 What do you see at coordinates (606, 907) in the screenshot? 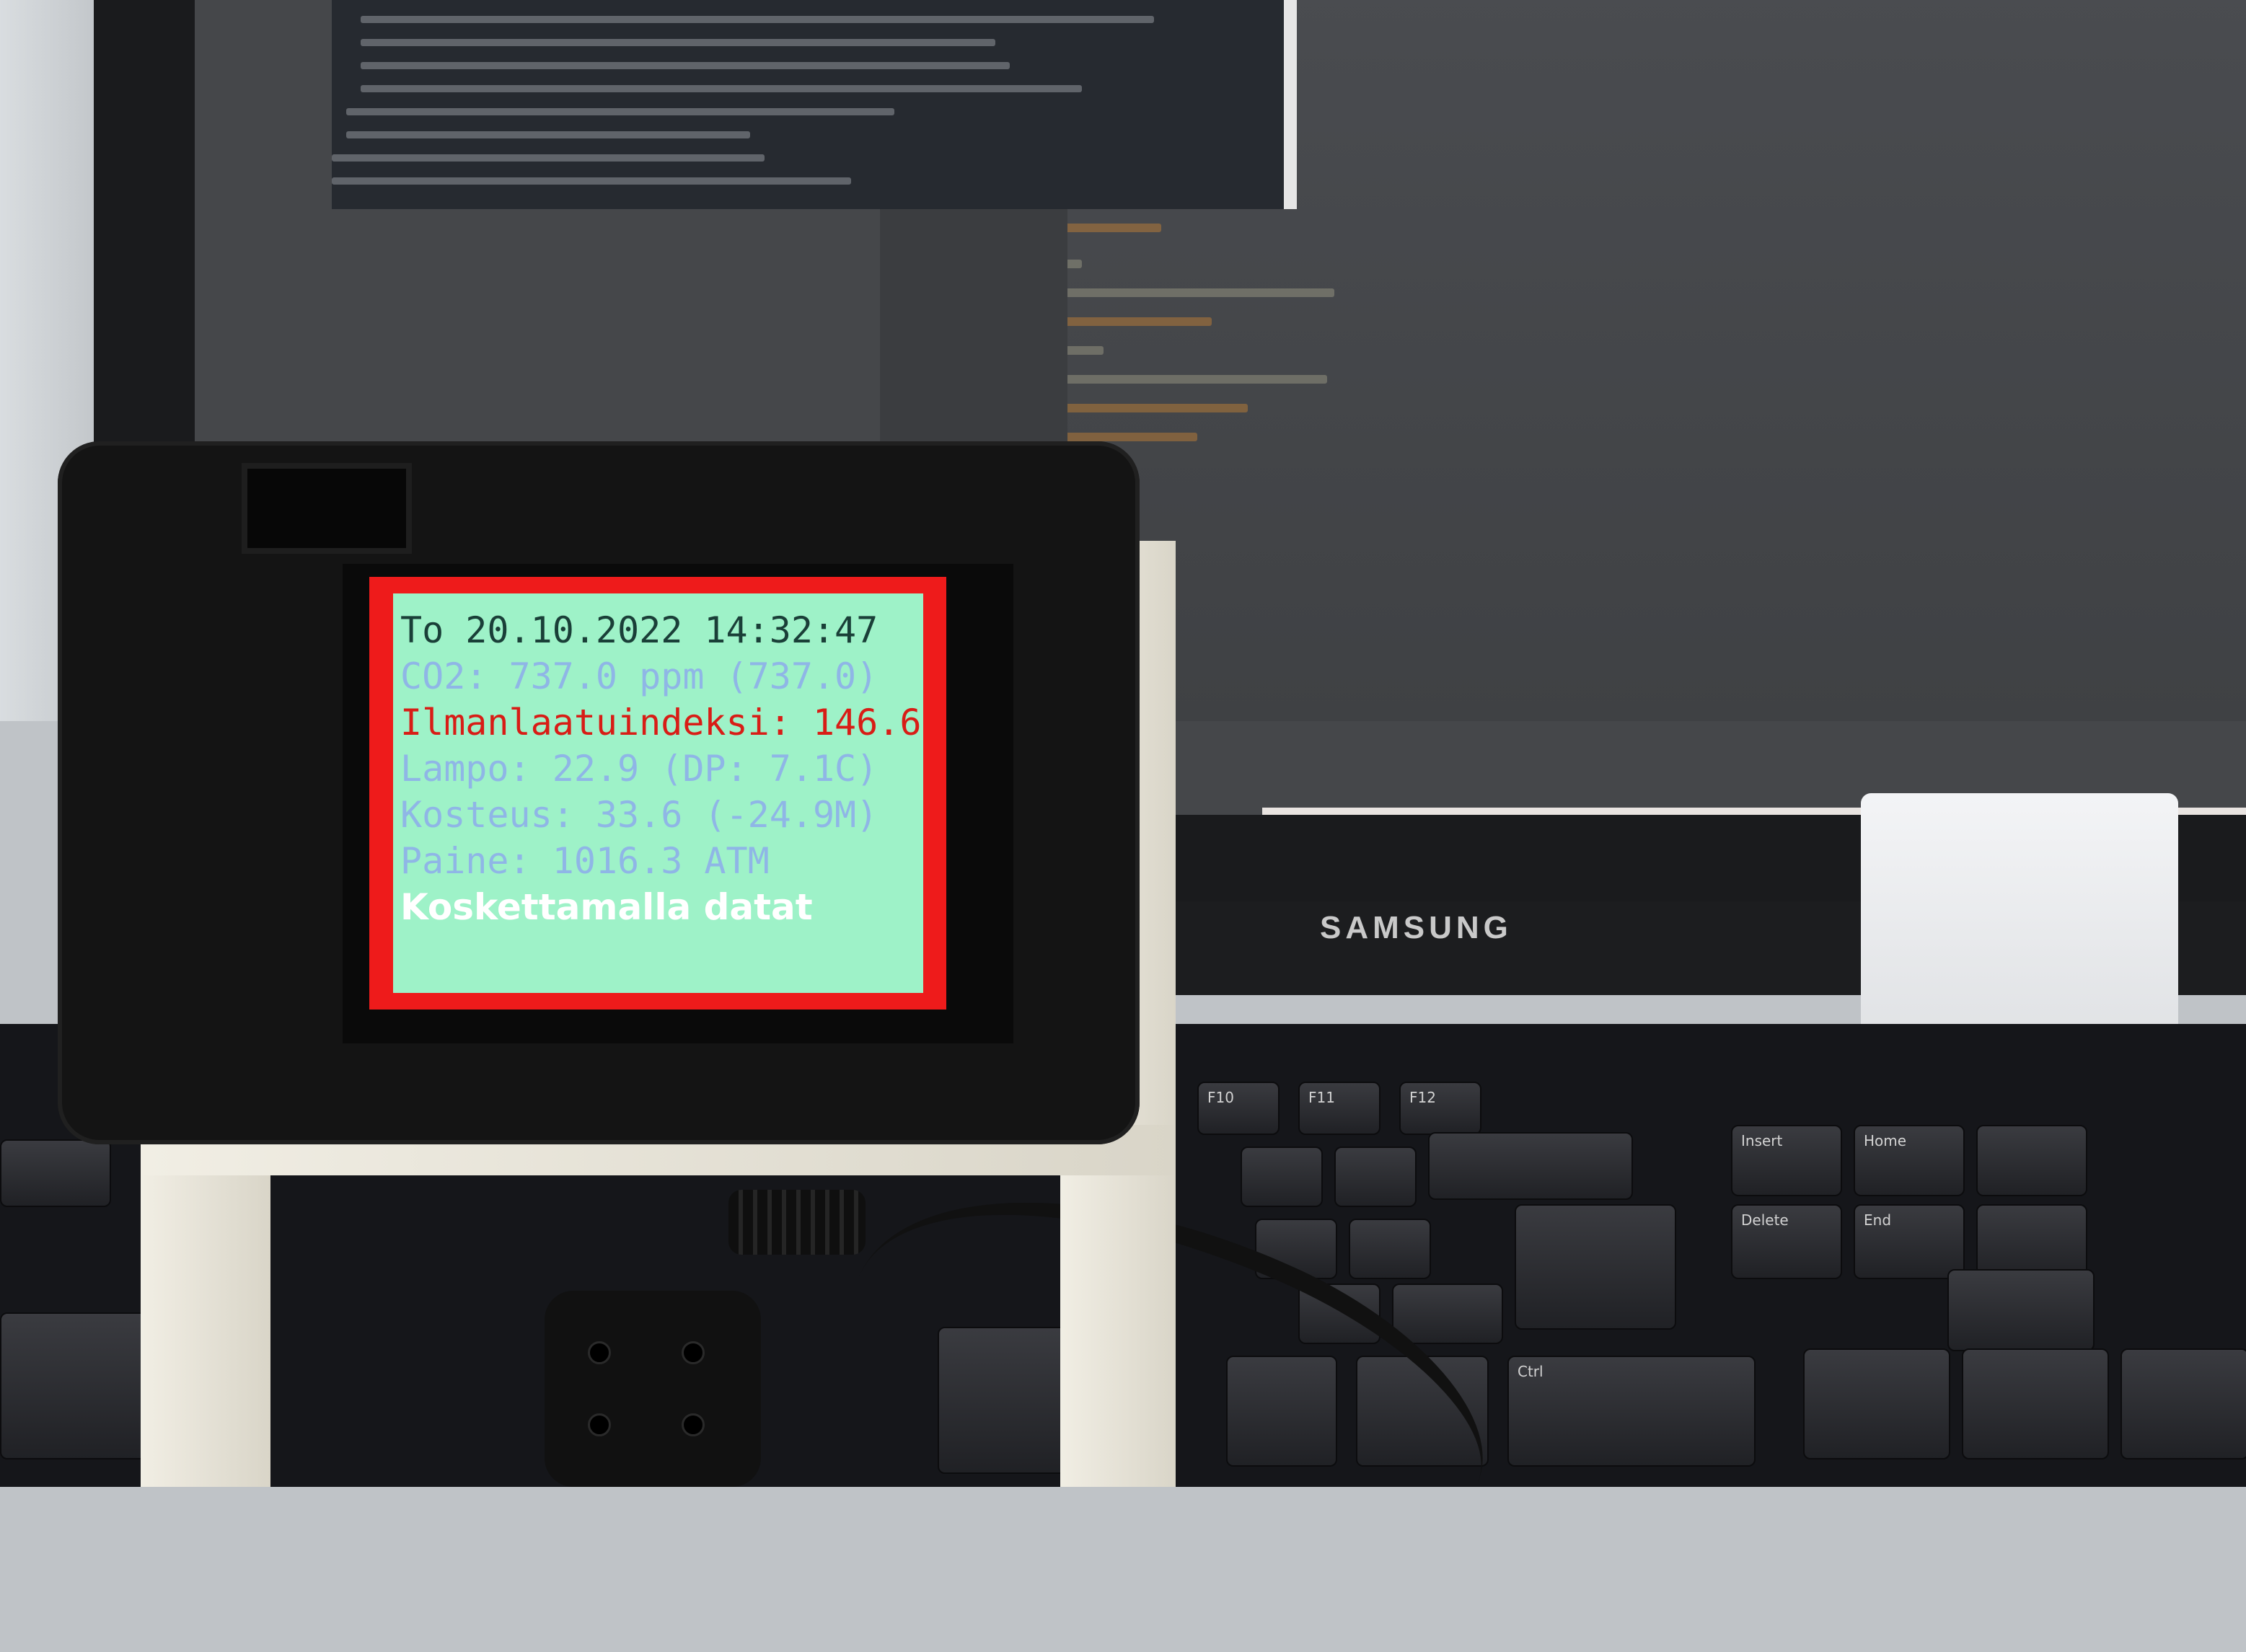
I see `touch-hint: Koskettamalla datat` at bounding box center [606, 907].